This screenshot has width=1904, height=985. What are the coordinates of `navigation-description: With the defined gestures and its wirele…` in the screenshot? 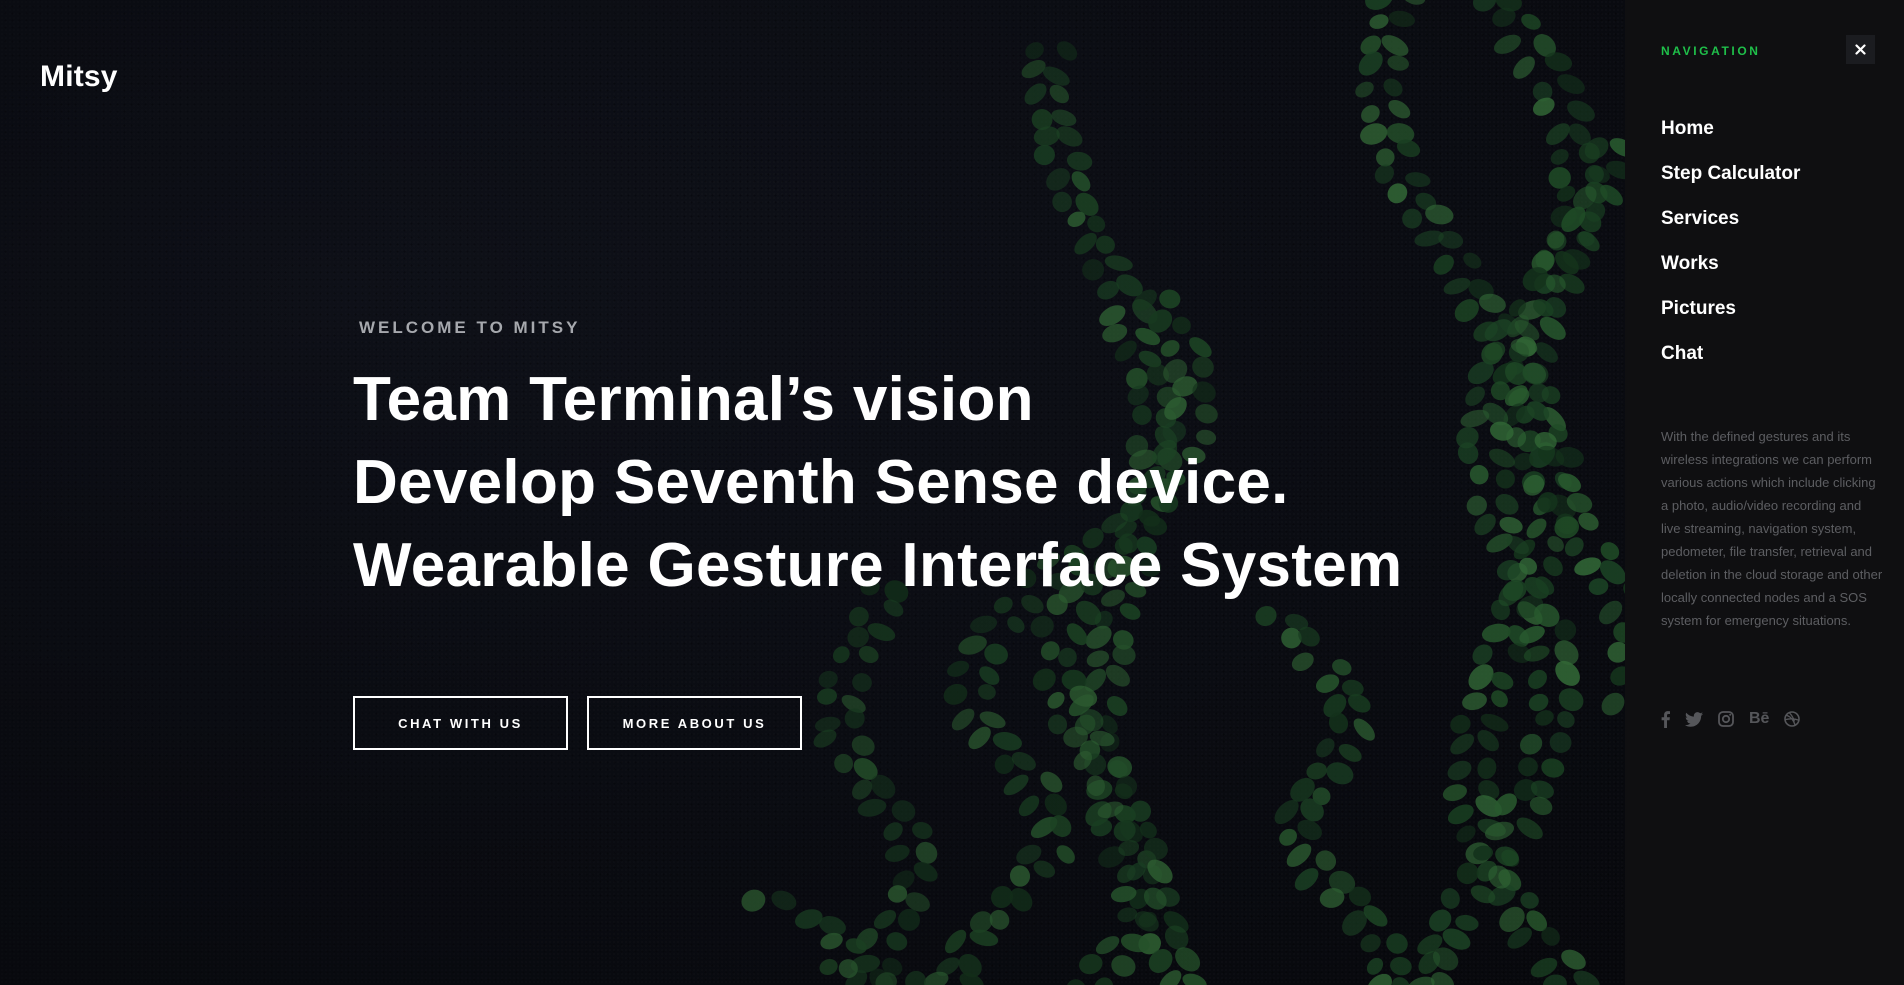 It's located at (1772, 528).